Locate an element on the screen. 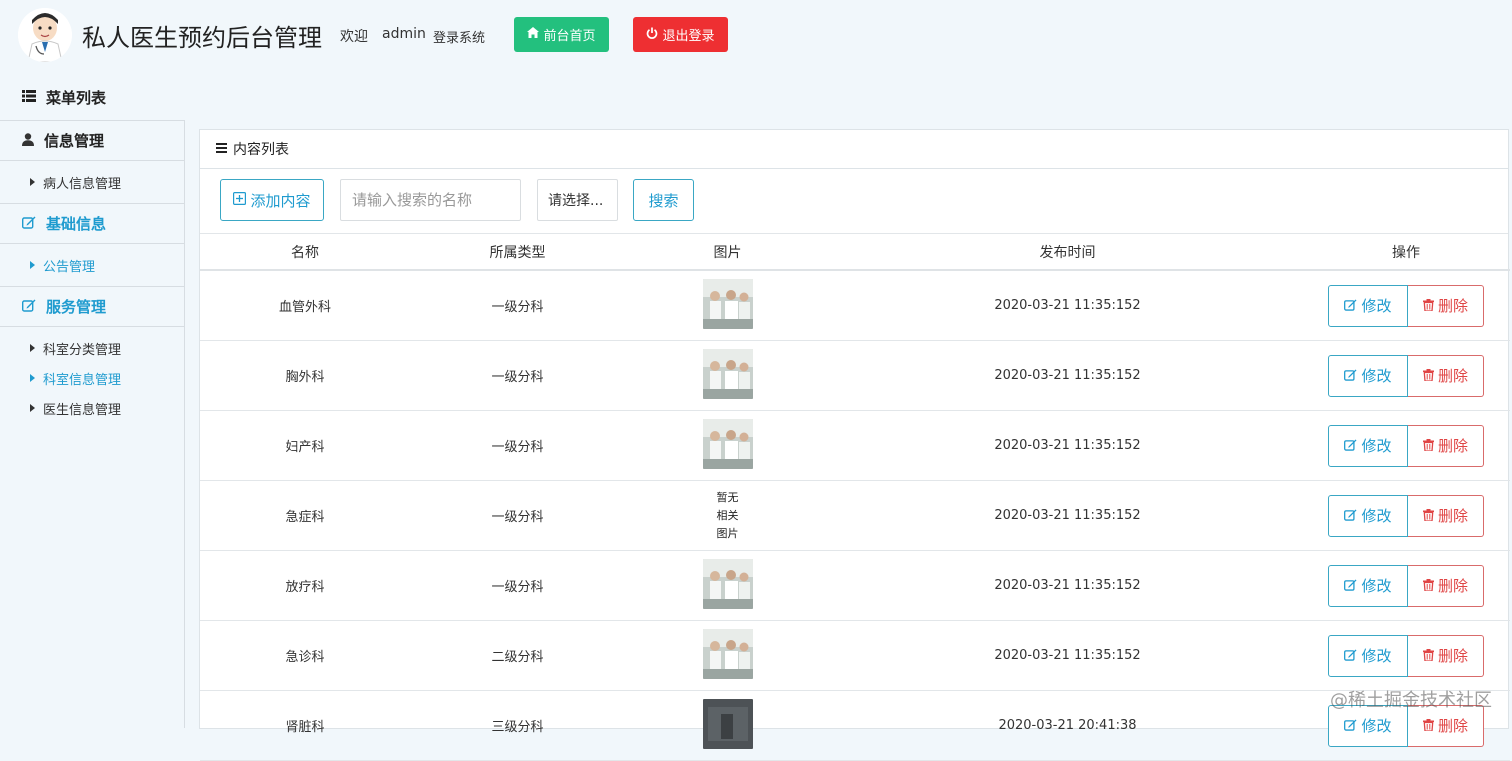  table-row: 急诊科 二级分科 2020-03-21 11:35:152 修改 删除 is located at coordinates (855, 655).